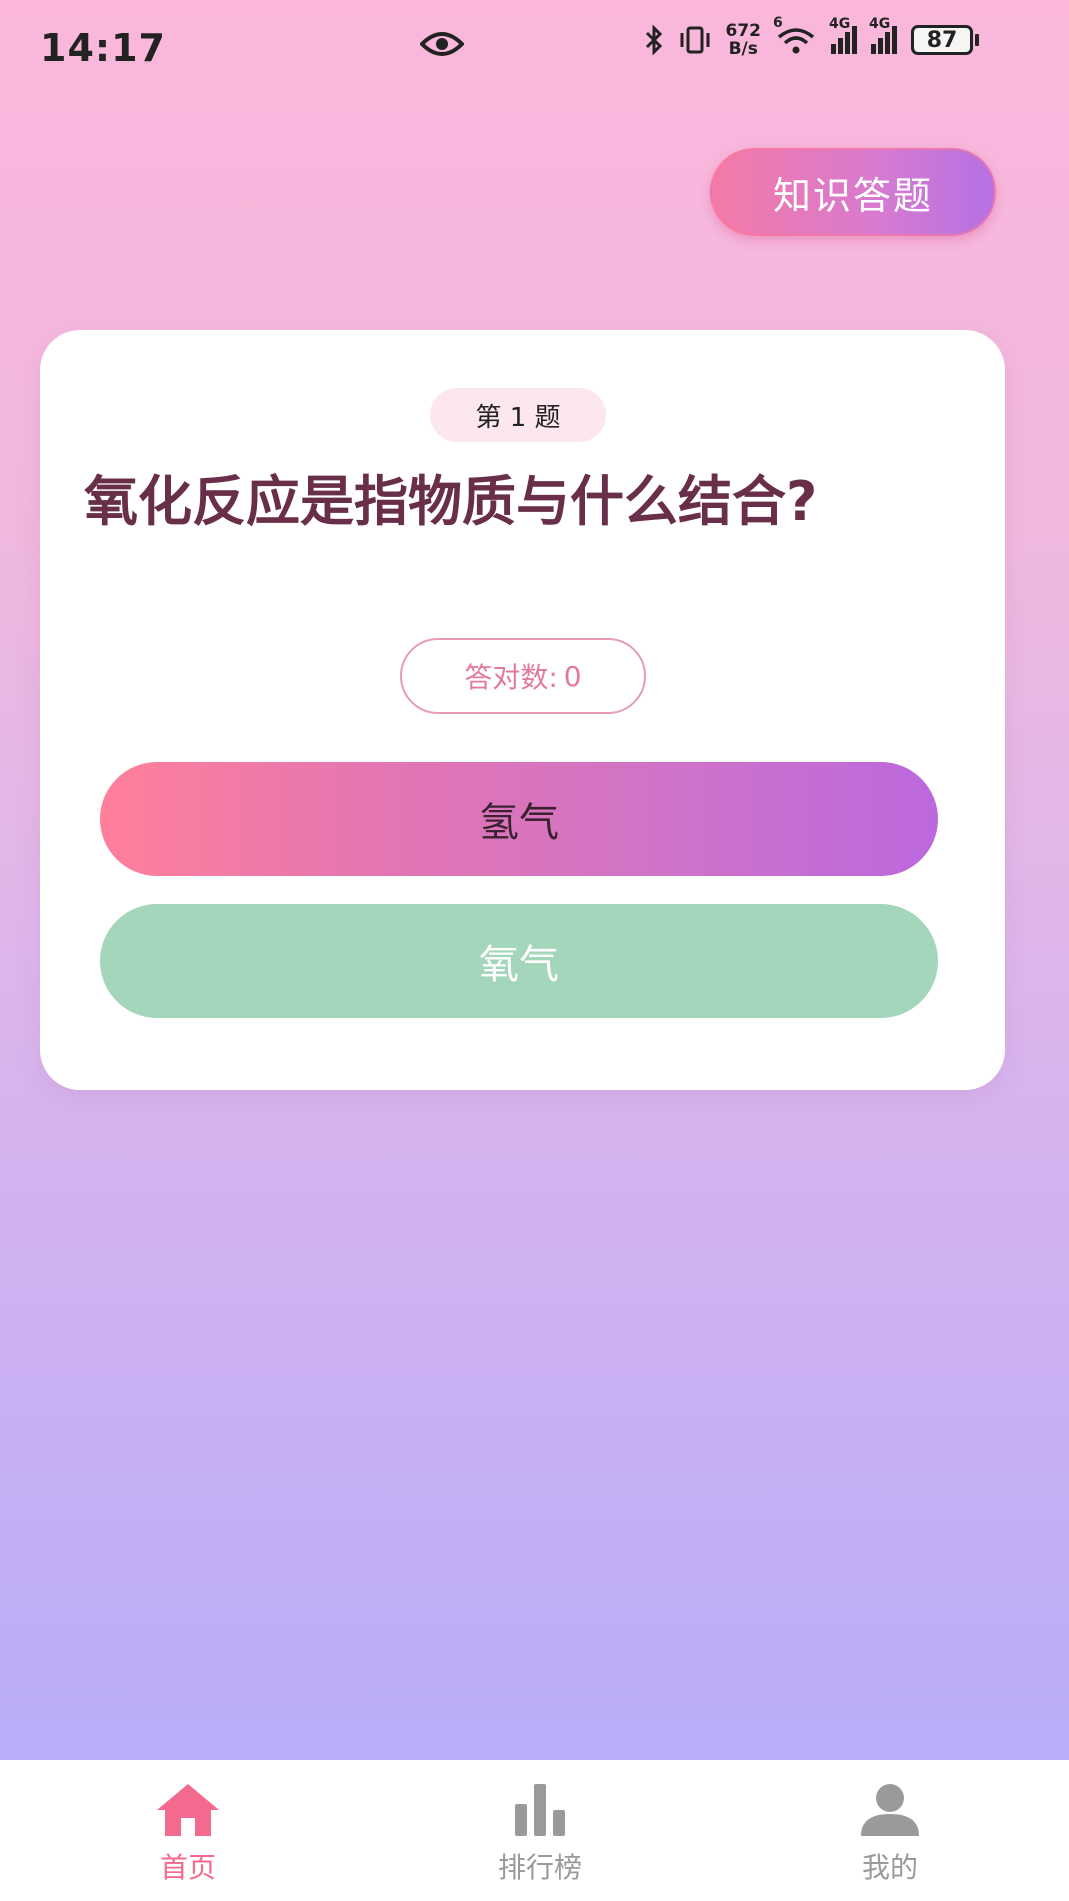  Describe the element at coordinates (518, 415) in the screenshot. I see `question-number-badge: 第 1 题` at that location.